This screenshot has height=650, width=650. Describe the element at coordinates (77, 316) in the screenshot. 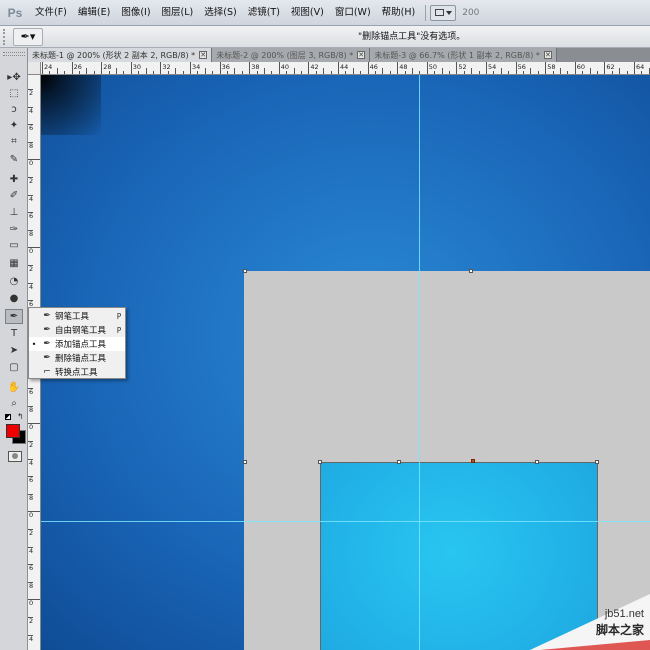

I see `flyout-item-pen: ✒ 钢笔工具 P` at that location.